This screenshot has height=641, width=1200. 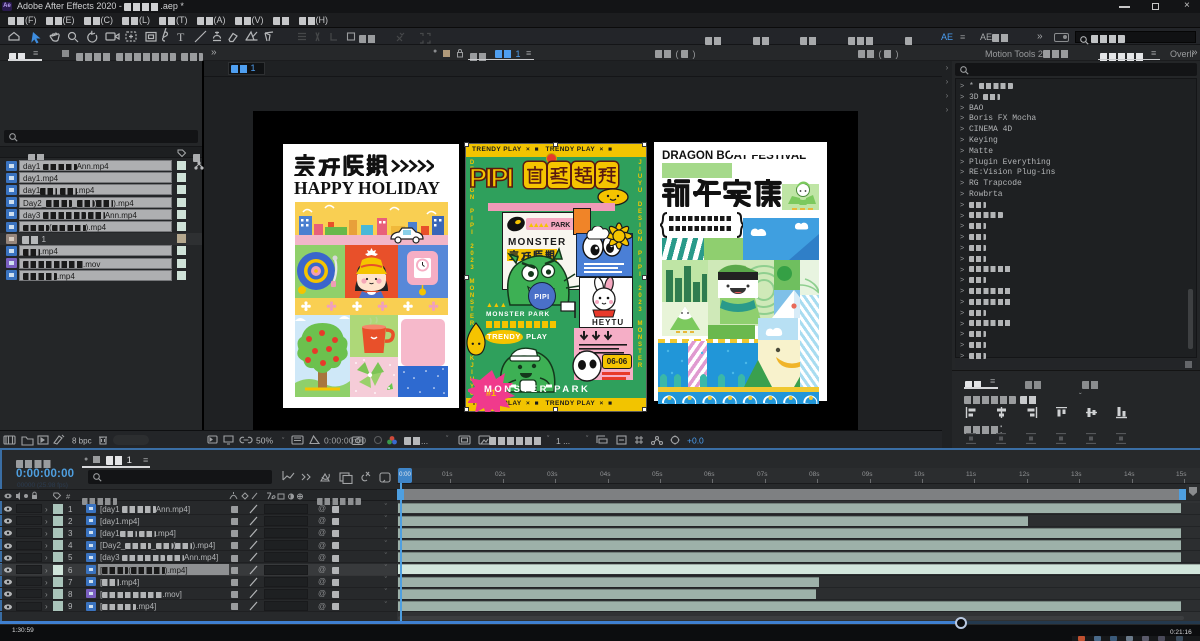 What do you see at coordinates (181, 37) in the screenshot?
I see `svg-text: T` at bounding box center [181, 37].